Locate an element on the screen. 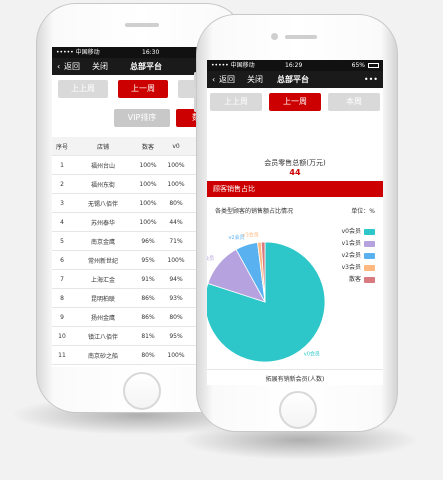 This screenshot has height=480, width=443. back-chevron-icon: ‹ is located at coordinates (58, 66).